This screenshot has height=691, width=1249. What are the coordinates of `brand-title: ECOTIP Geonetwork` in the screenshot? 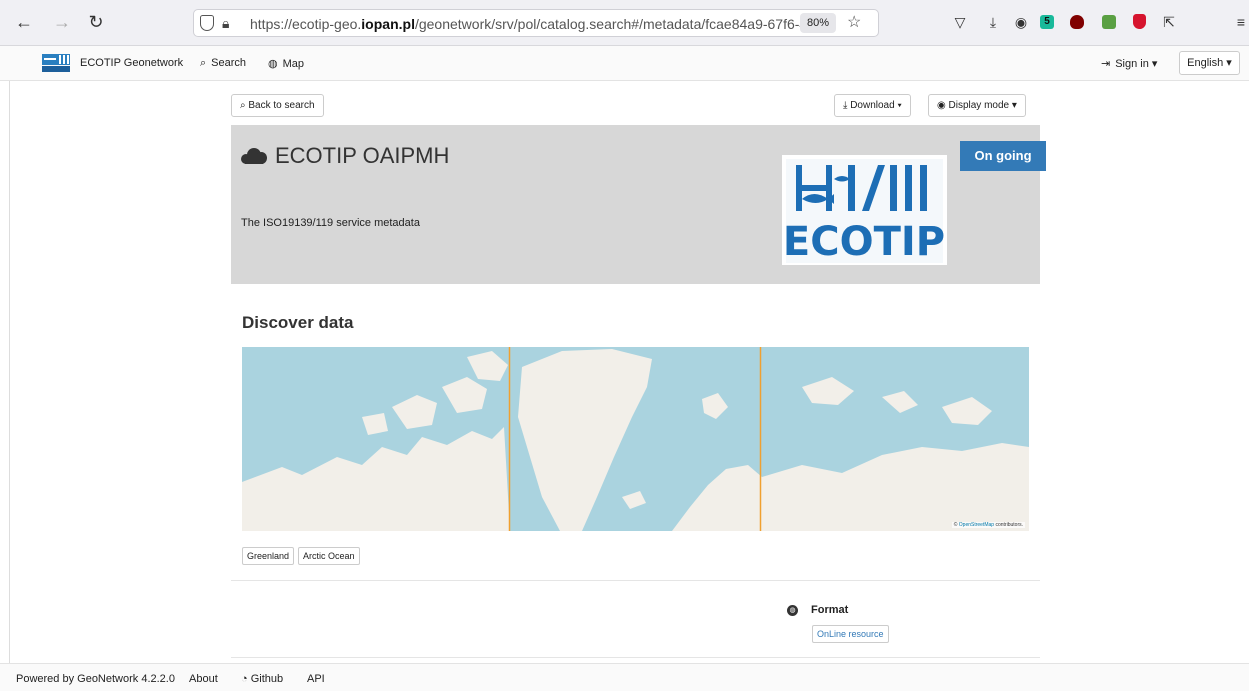 It's located at (131, 63).